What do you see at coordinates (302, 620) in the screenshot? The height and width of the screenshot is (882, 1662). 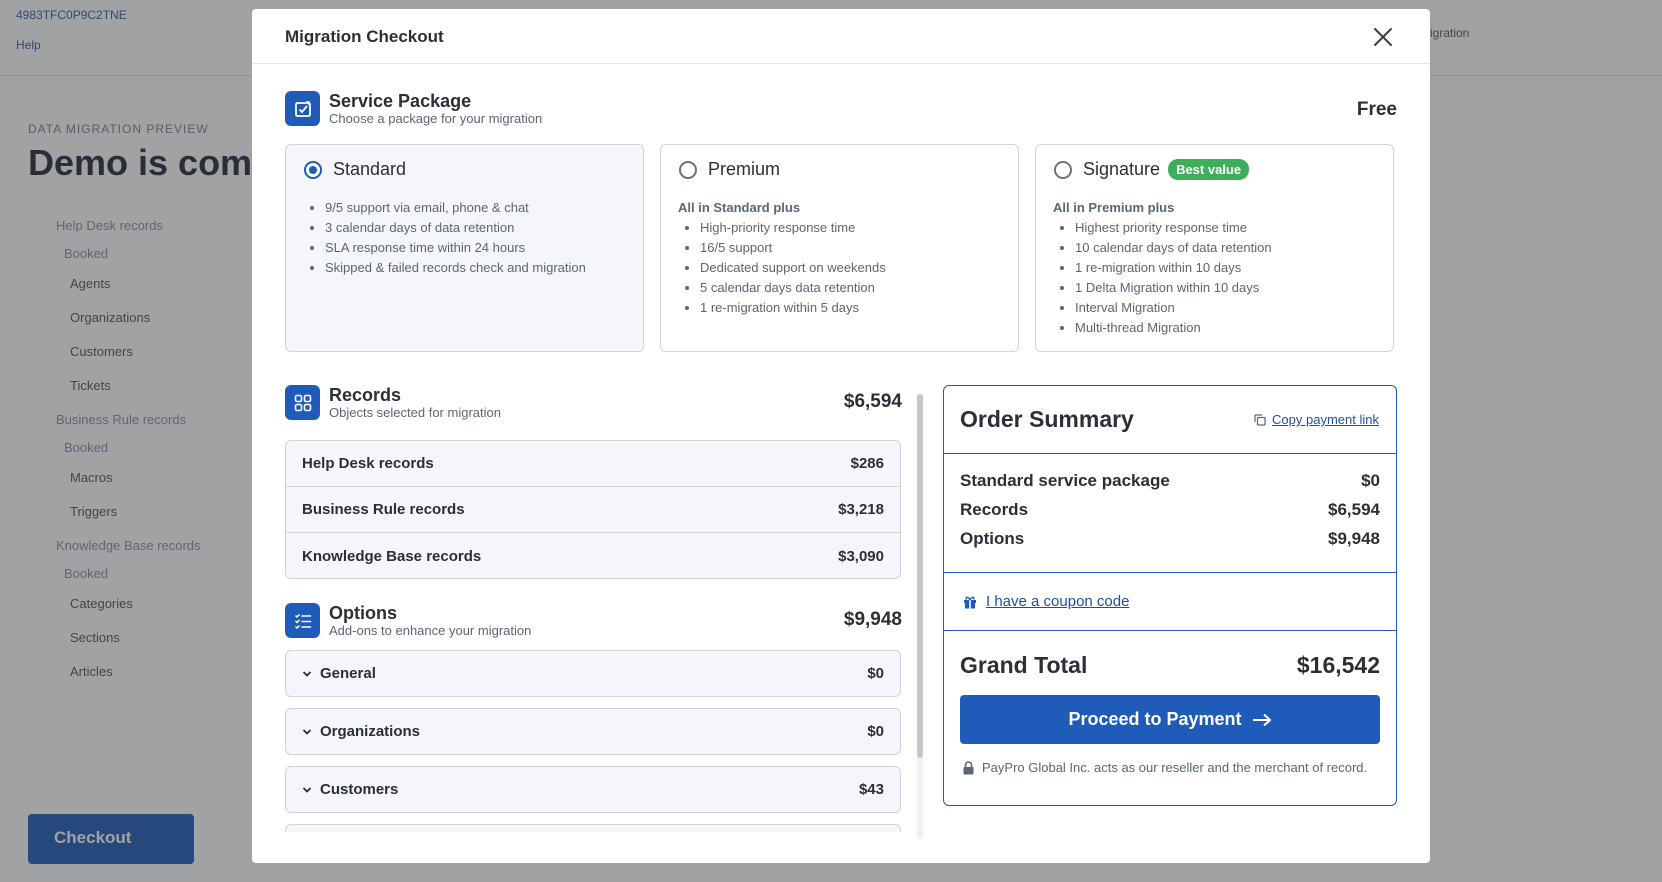 I see `checklist-icon` at bounding box center [302, 620].